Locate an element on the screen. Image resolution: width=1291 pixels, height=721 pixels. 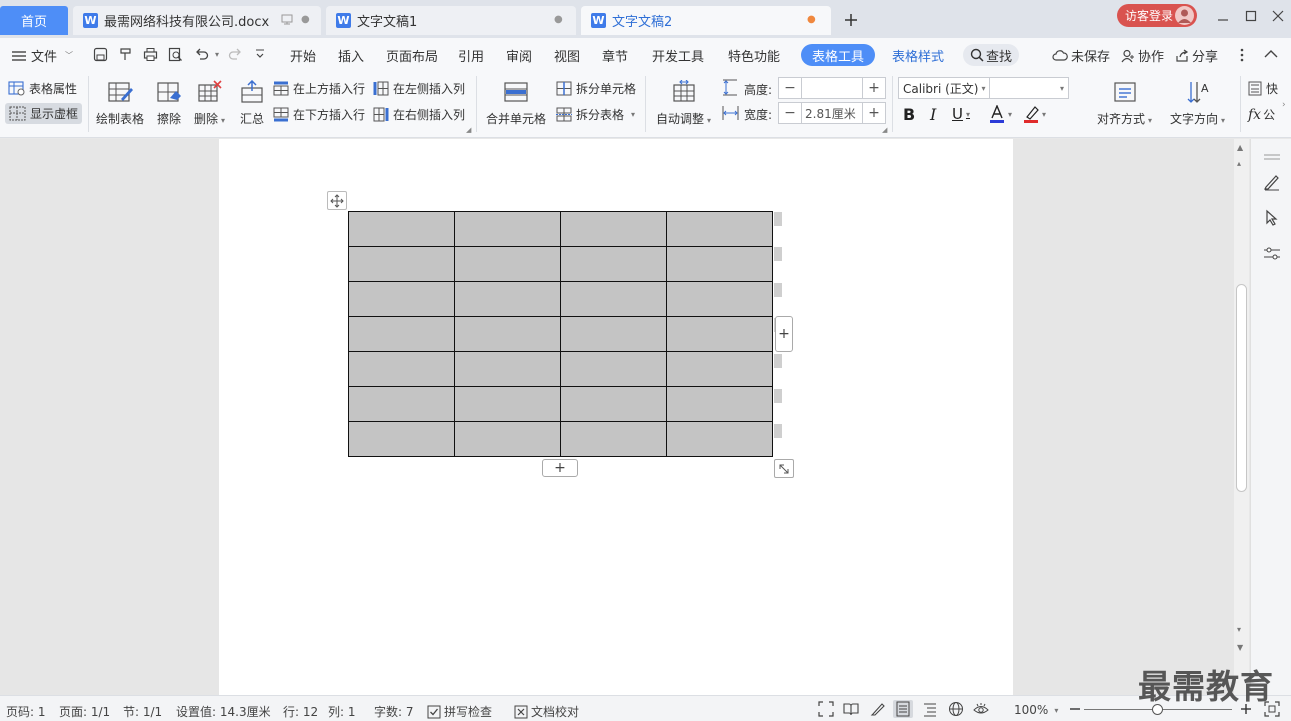
text-direction-button: A 文字方向 ▾ is located at coordinates (1197, 102).